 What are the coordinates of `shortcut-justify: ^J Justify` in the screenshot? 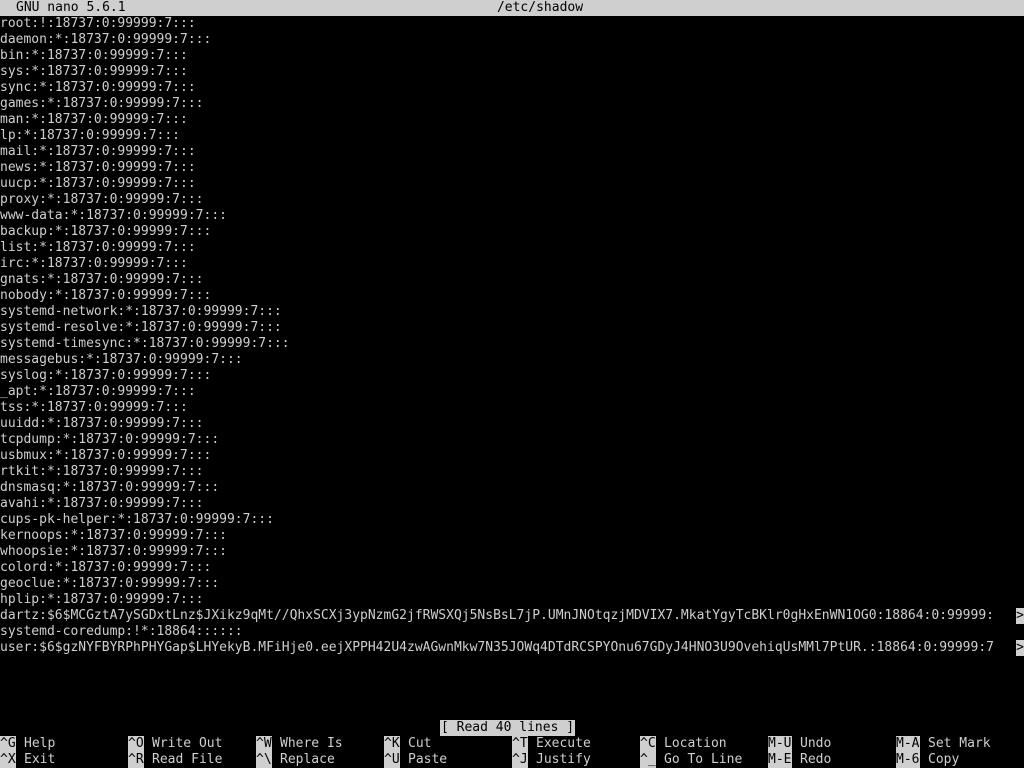 It's located at (551, 760).